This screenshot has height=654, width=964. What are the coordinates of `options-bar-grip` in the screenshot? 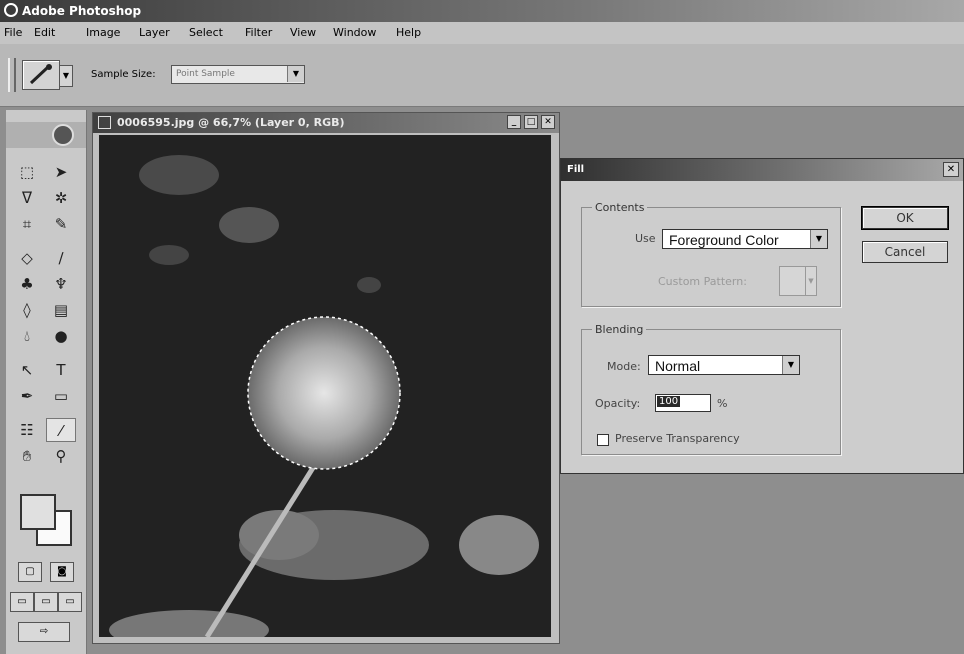 It's located at (12, 75).